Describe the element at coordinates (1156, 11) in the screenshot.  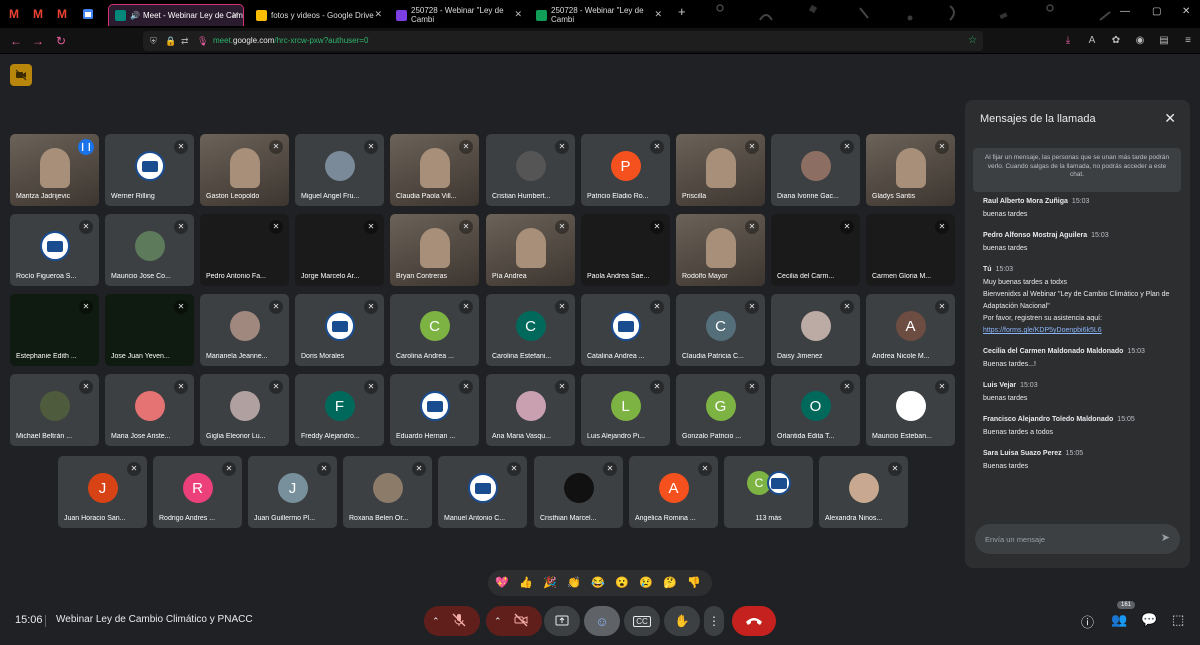
I see `maximize-icon: ▢` at that location.